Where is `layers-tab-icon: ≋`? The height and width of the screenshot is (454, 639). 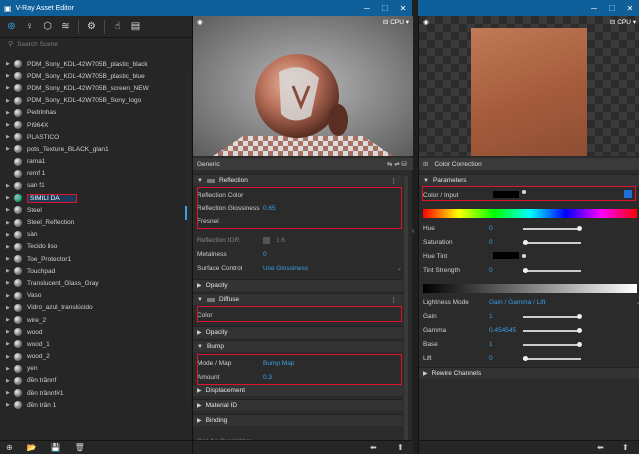 layers-tab-icon: ≋ is located at coordinates (65, 26).